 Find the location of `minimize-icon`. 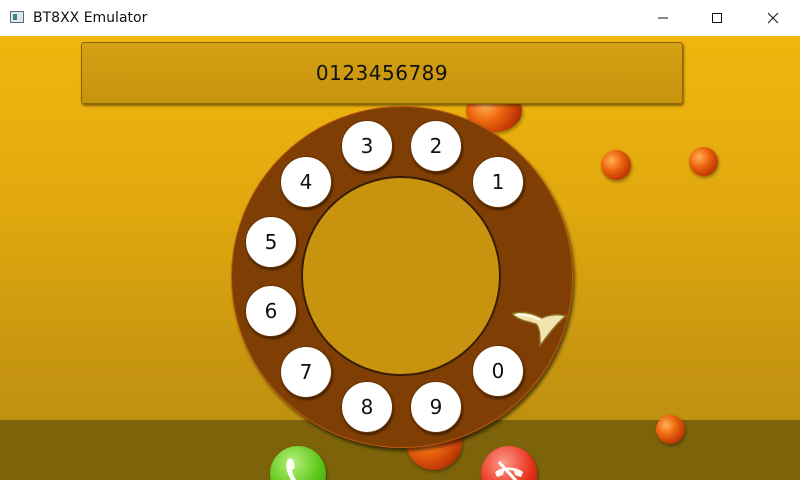

minimize-icon is located at coordinates (663, 18).